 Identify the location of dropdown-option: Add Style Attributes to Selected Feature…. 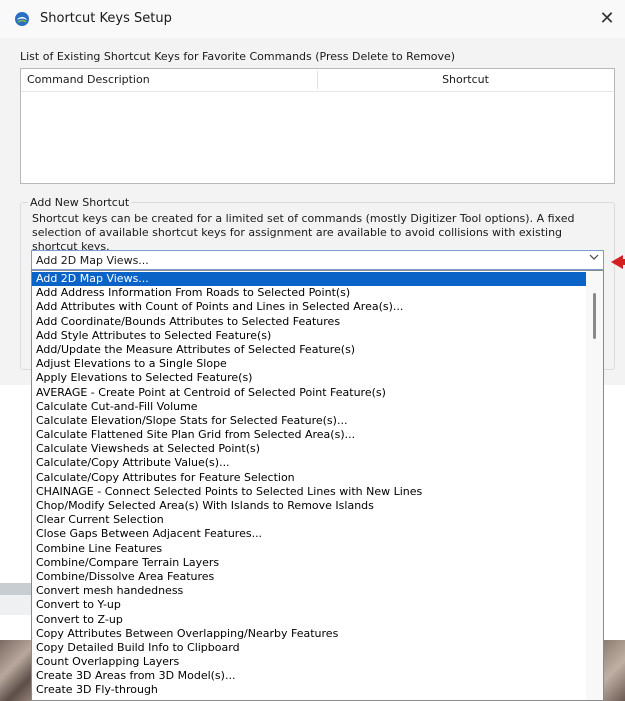
(309, 336).